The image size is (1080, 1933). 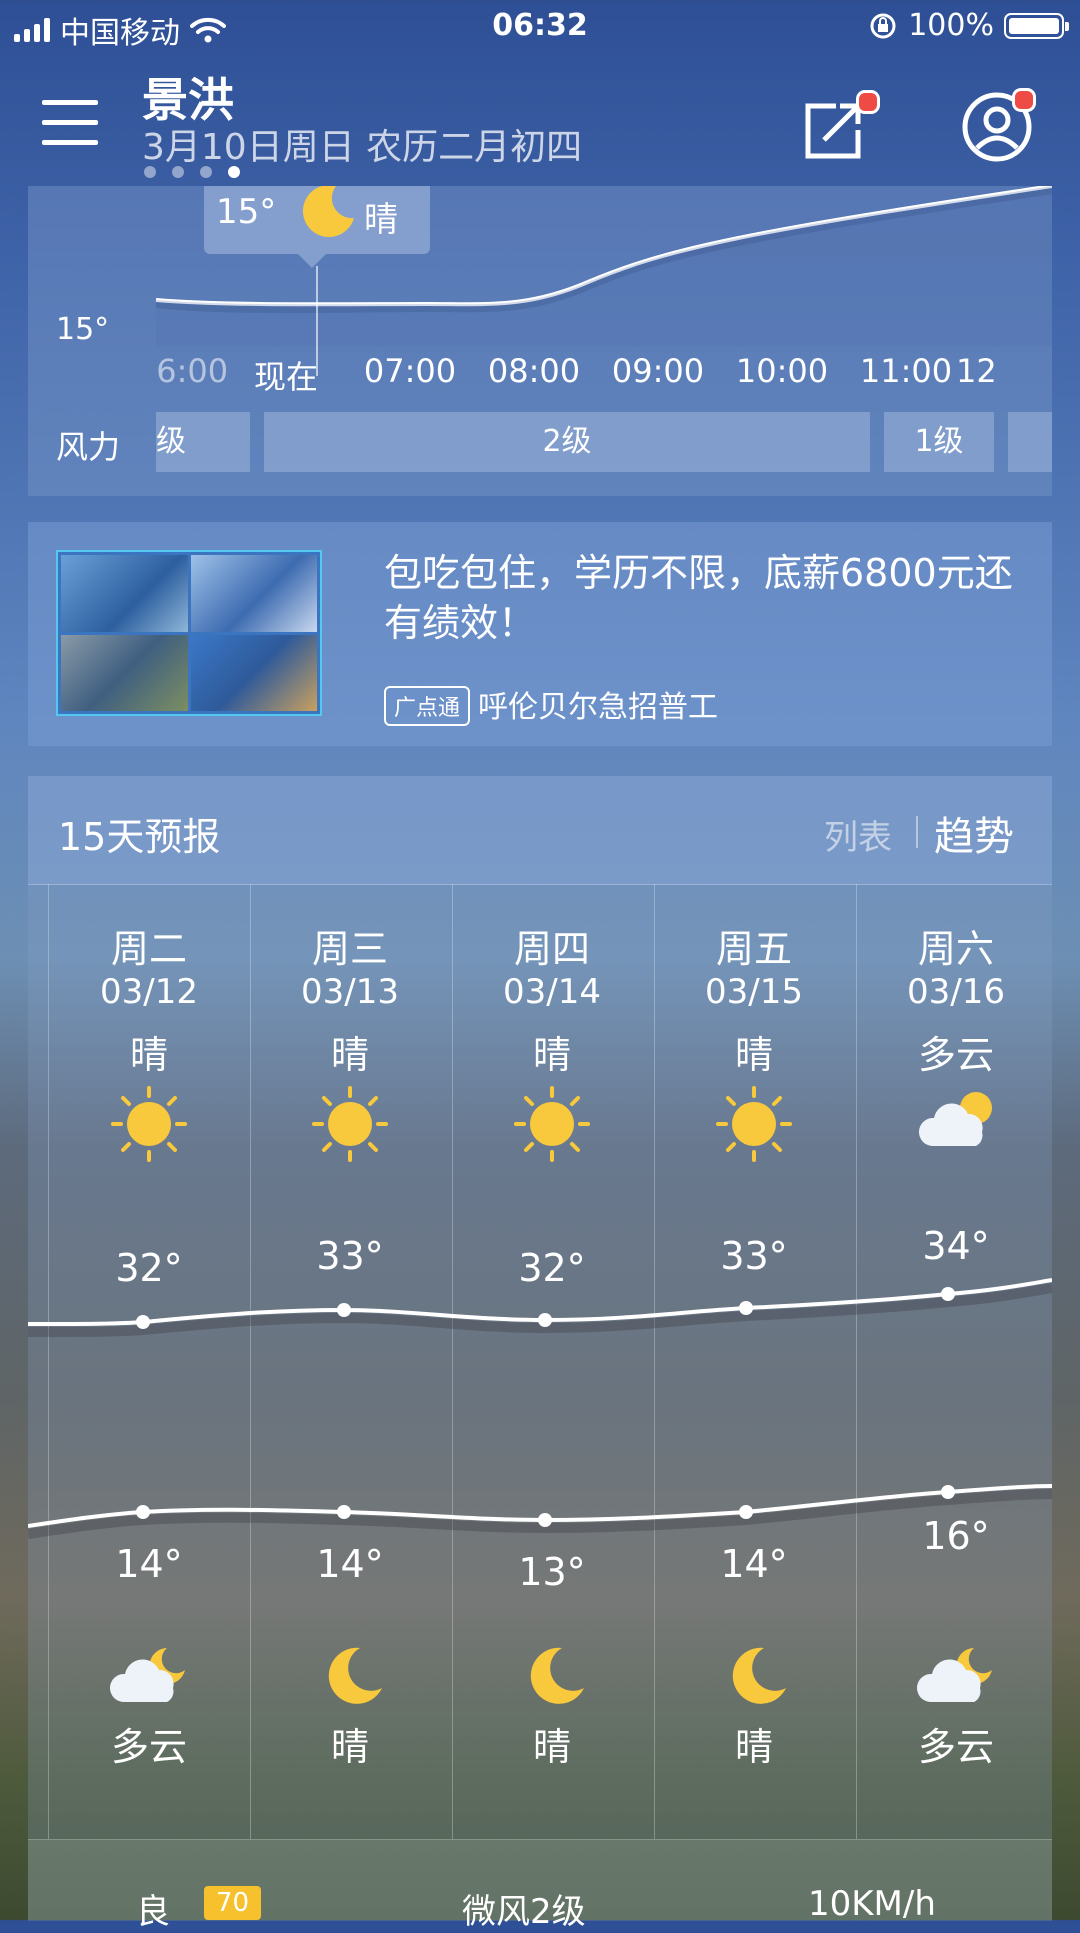 I want to click on ad-card: 包吃包住，学历不限，底薪6800元还有绩效！ 广点通 呼伦贝尔急招普工, so click(x=540, y=634).